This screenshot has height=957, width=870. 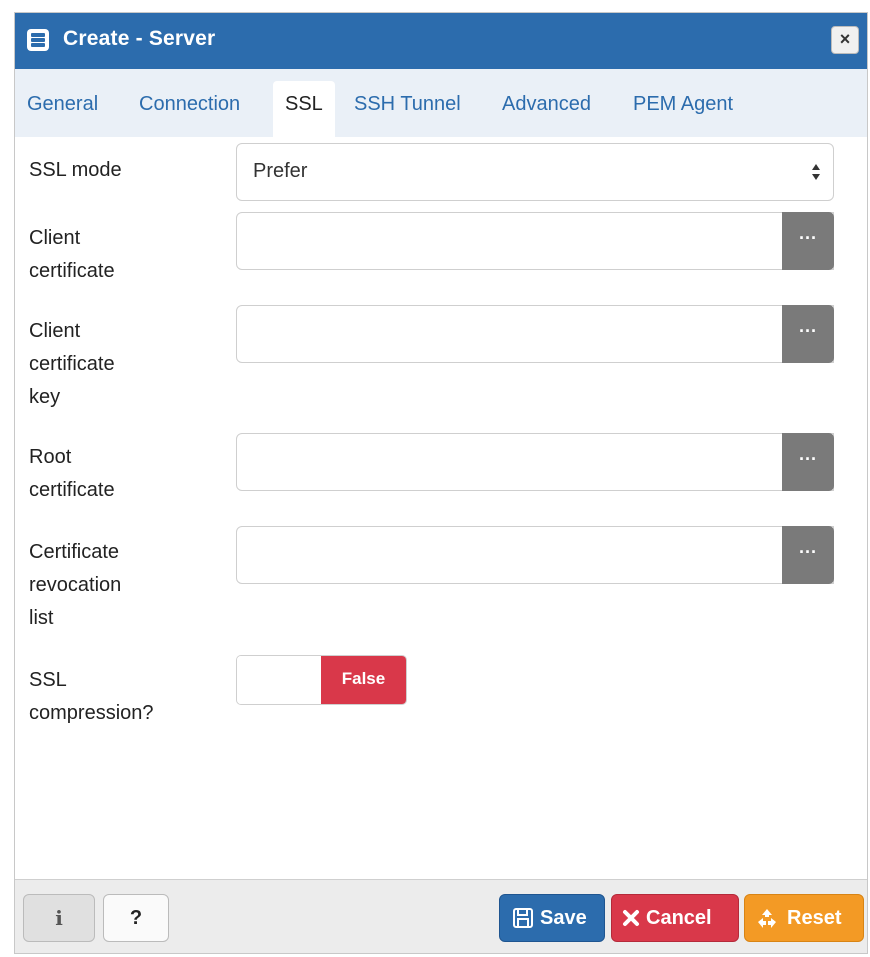 What do you see at coordinates (814, 918) in the screenshot?
I see `reset-label: Reset` at bounding box center [814, 918].